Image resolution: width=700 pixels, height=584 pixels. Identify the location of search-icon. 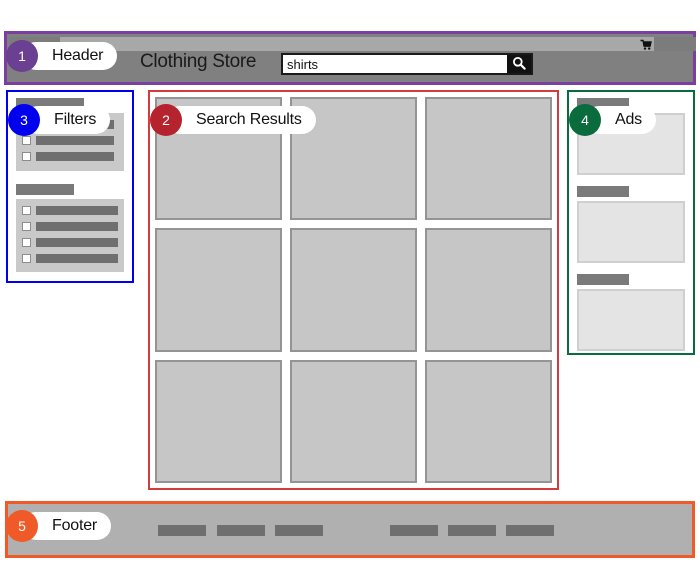
(519, 64).